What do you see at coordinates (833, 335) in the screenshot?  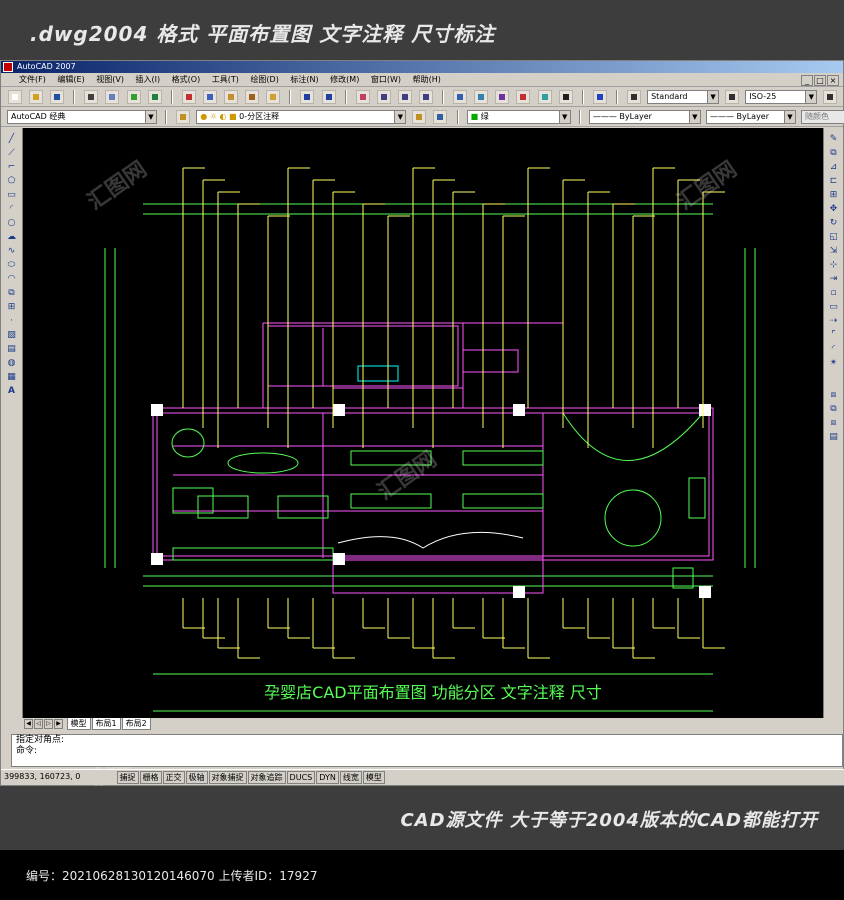 I see `chamfer-icon: ⌜` at bounding box center [833, 335].